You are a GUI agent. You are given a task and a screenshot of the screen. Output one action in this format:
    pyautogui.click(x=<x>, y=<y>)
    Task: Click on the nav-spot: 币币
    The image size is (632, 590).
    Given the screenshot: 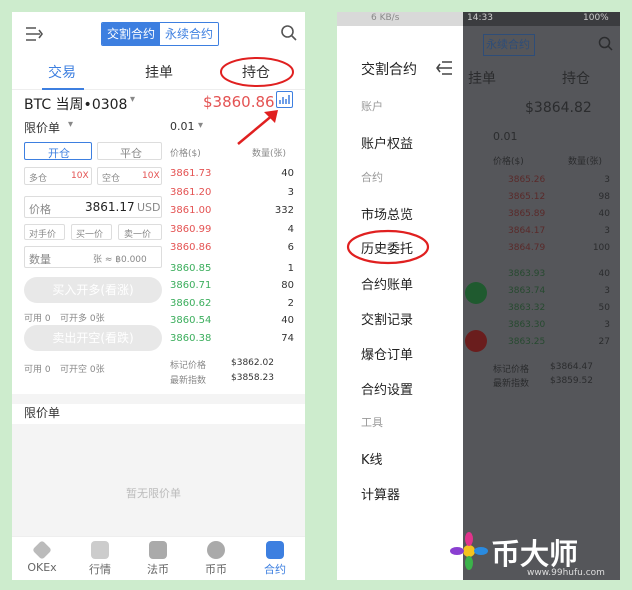 What is the action you would take?
    pyautogui.click(x=216, y=559)
    